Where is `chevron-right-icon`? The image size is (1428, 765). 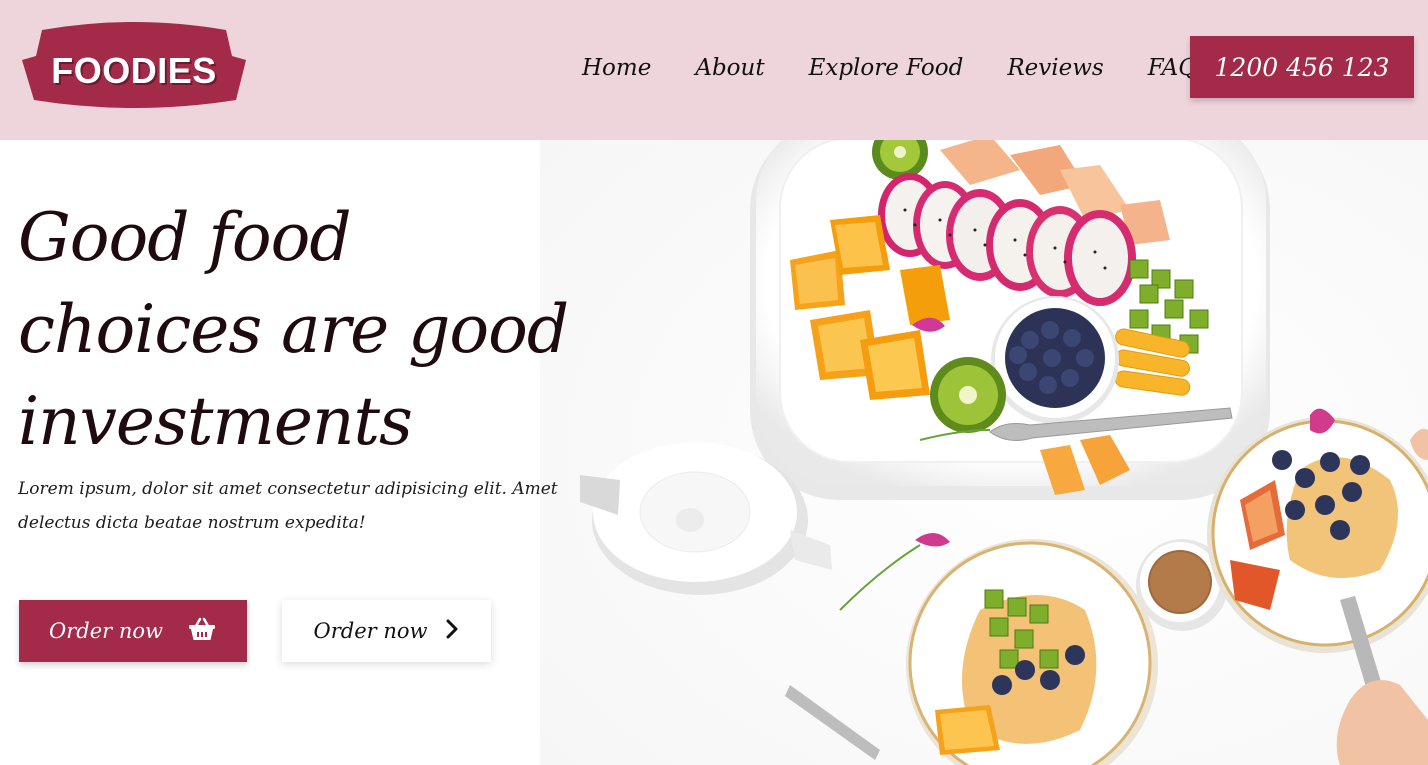
chevron-right-icon is located at coordinates (452, 631).